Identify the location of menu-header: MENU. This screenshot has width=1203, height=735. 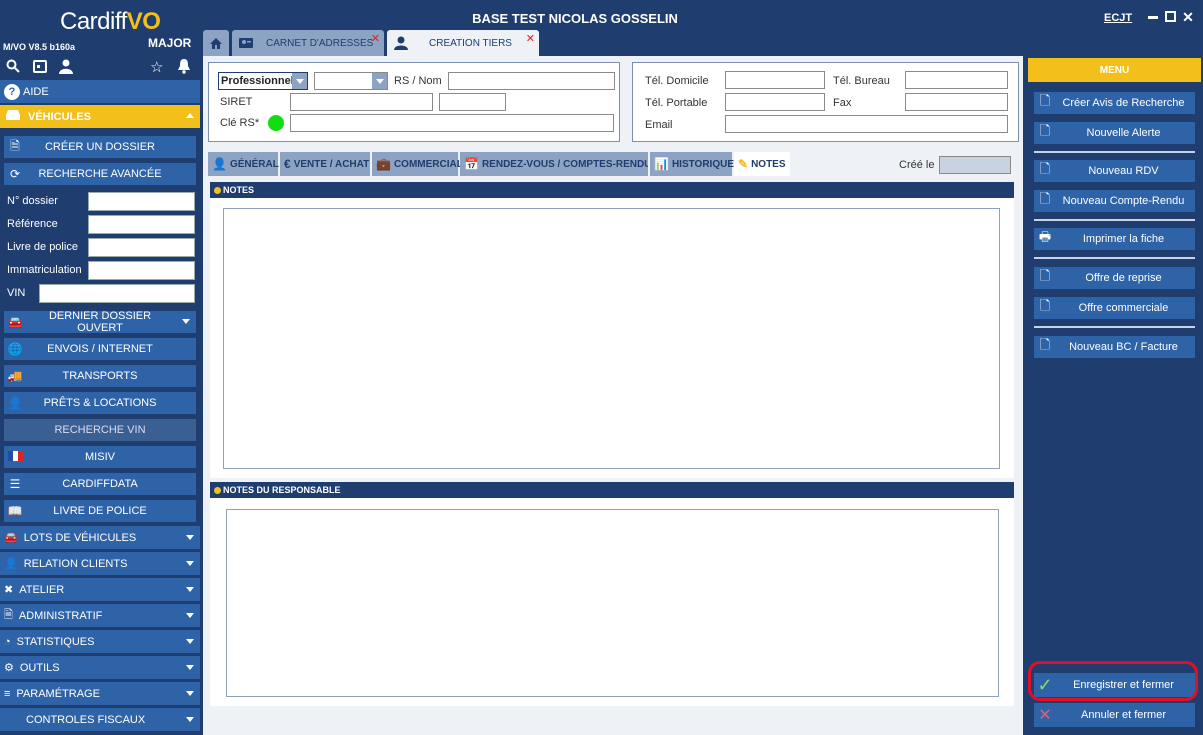
(1114, 70).